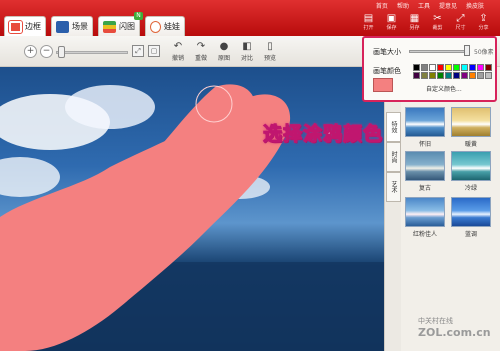 This screenshot has width=500, height=351. I want to click on save-as-icon: ▦, so click(414, 18).